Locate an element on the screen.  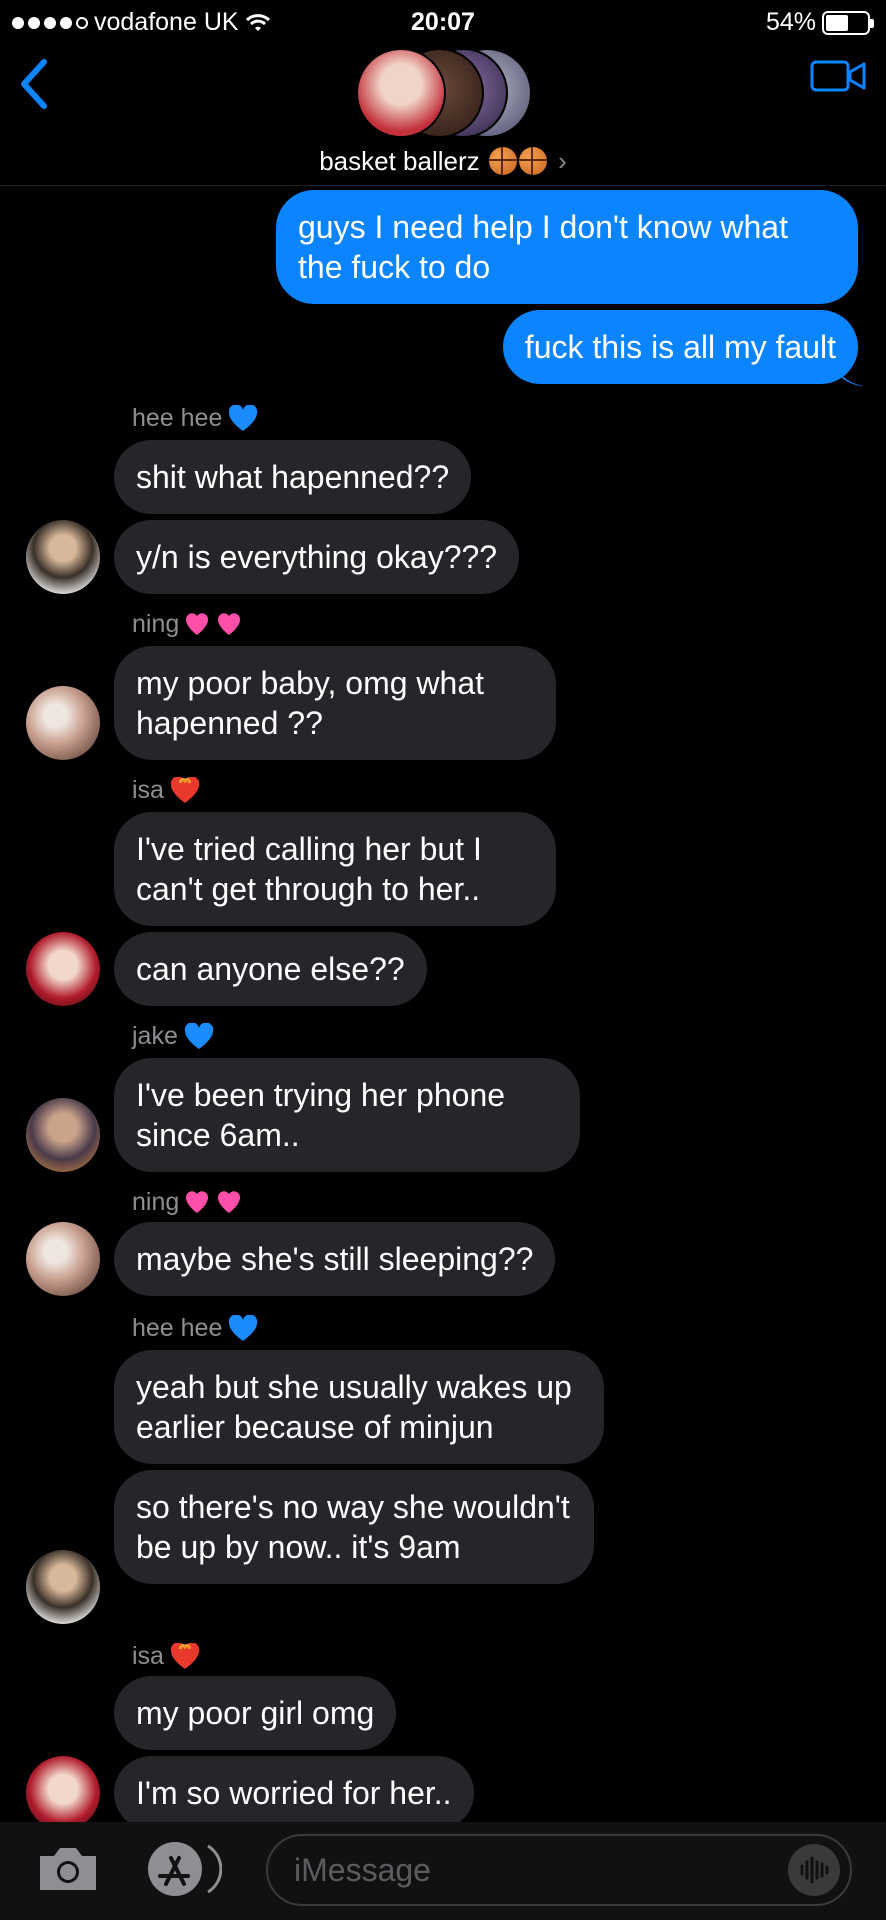
message-text: shit what hapenned?? is located at coordinates (293, 477).